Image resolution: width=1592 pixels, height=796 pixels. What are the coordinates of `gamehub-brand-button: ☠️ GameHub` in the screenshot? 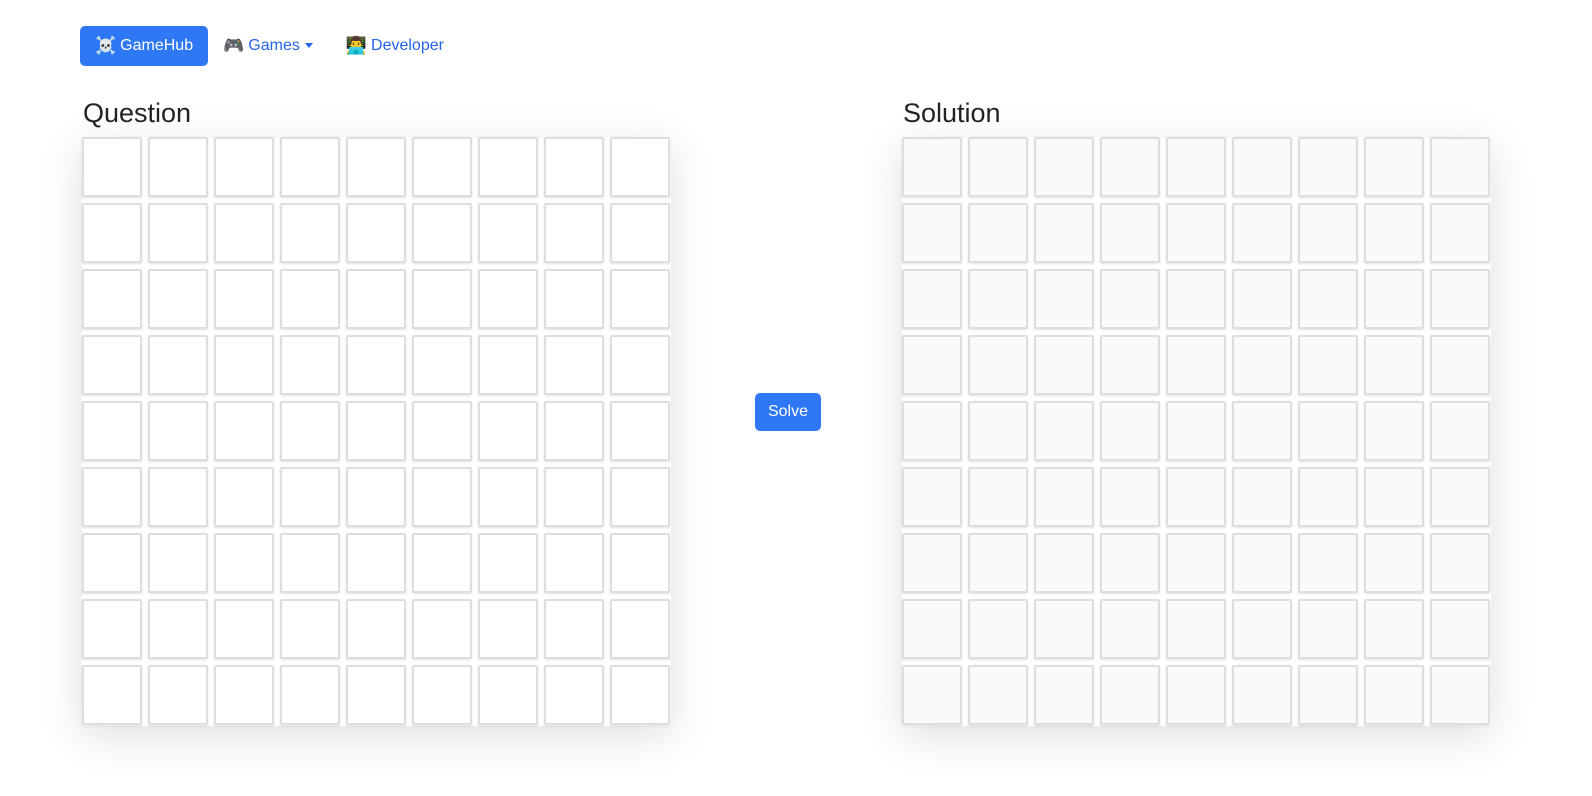 It's located at (144, 46).